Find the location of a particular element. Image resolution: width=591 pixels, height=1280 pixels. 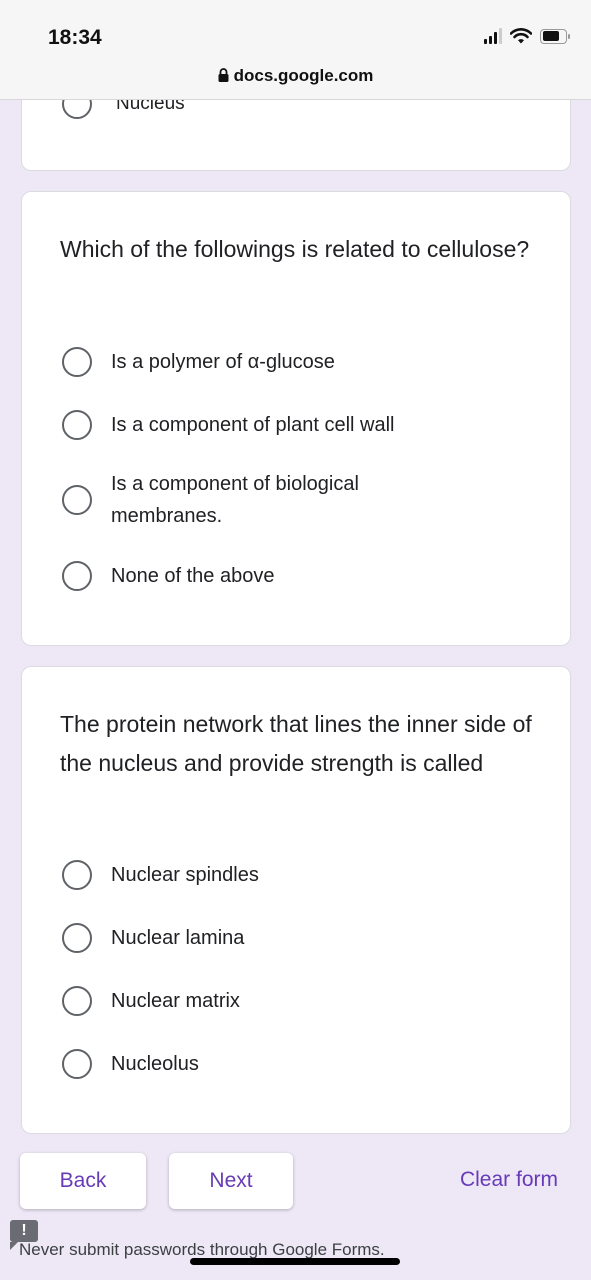

address-bar: docs.google.com is located at coordinates (295, 76).